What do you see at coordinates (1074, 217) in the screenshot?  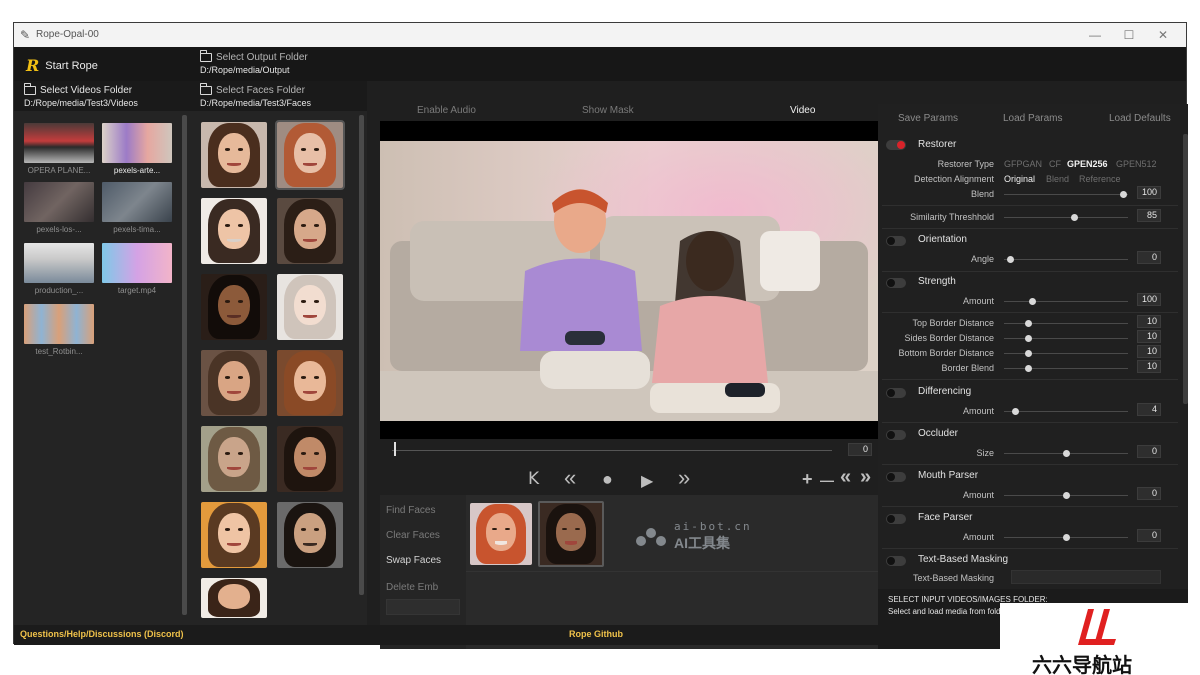 I see `similarity-slider-knob` at bounding box center [1074, 217].